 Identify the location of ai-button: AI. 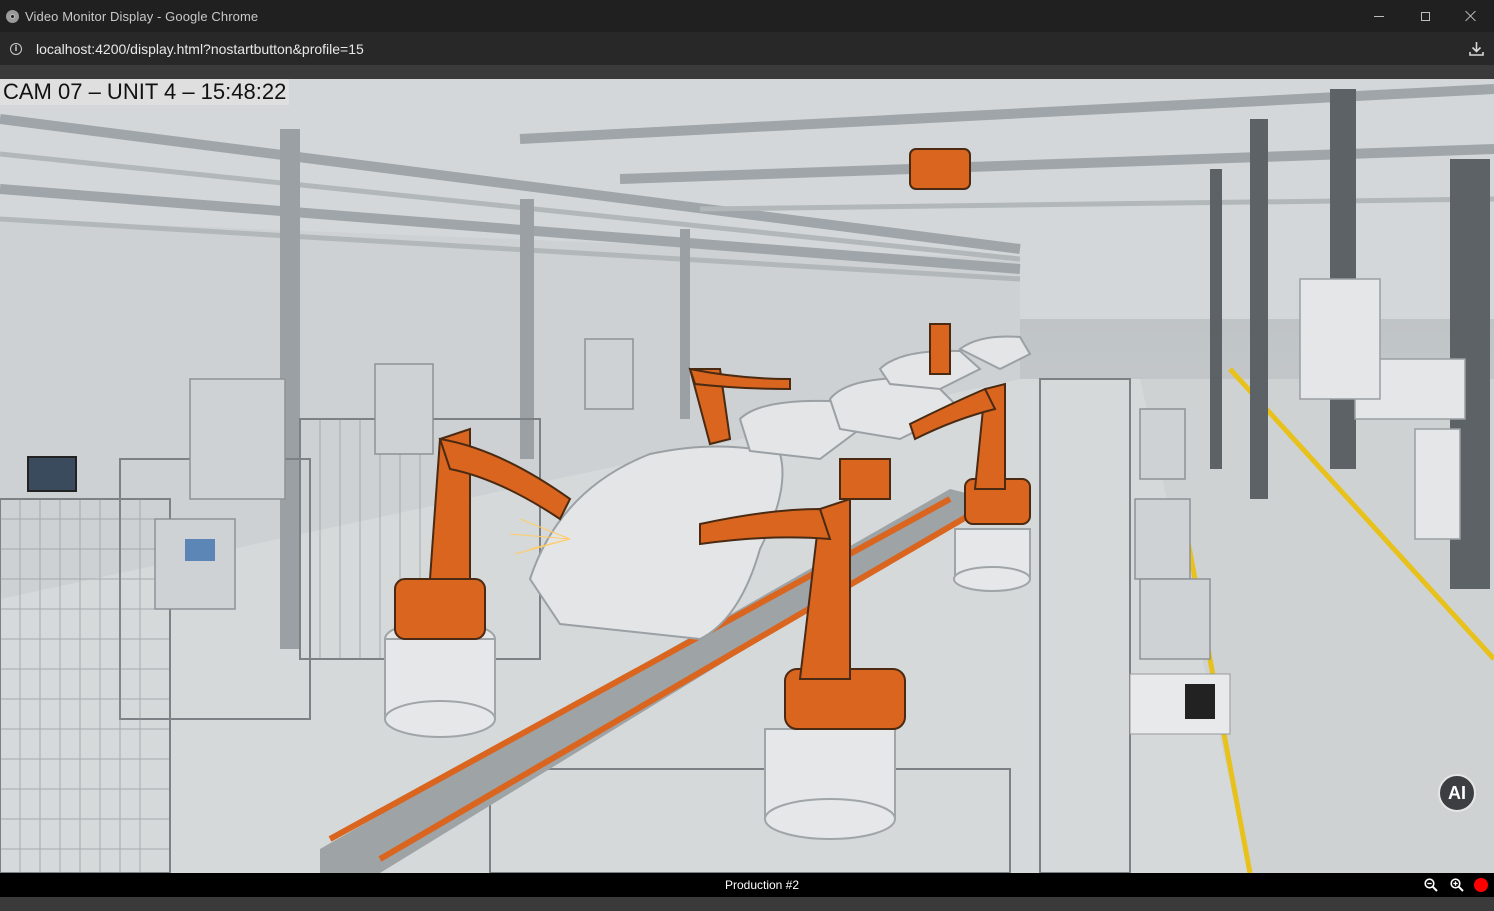
(1457, 793).